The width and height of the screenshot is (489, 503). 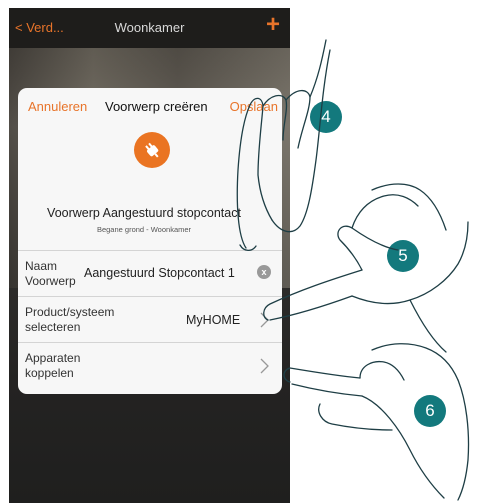 I want to click on hand-4-palm, so click(x=275, y=117).